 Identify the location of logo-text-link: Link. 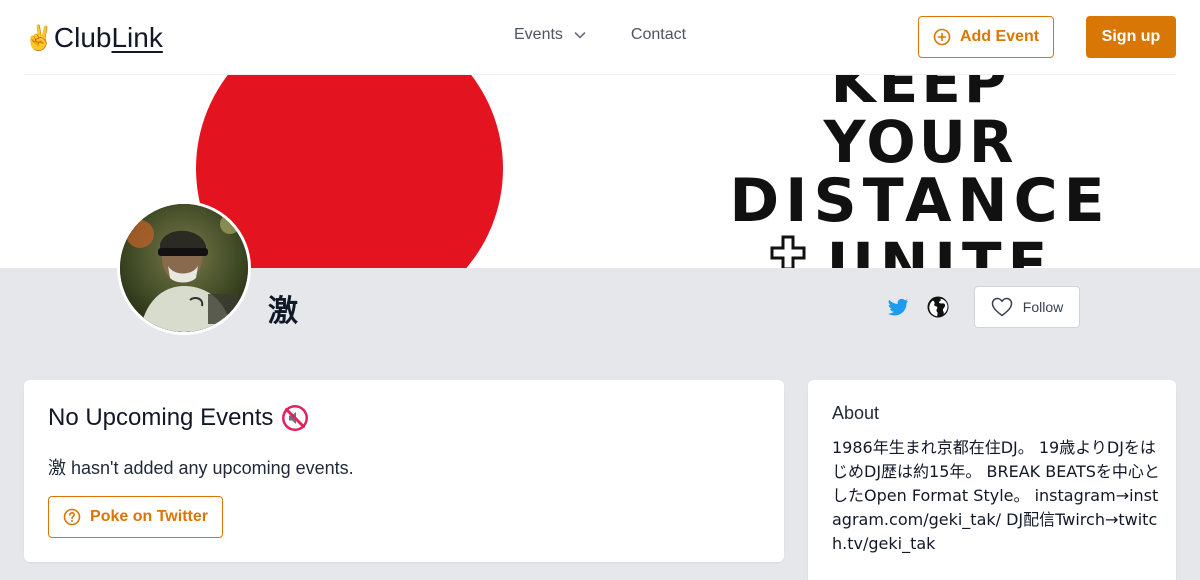
(137, 37).